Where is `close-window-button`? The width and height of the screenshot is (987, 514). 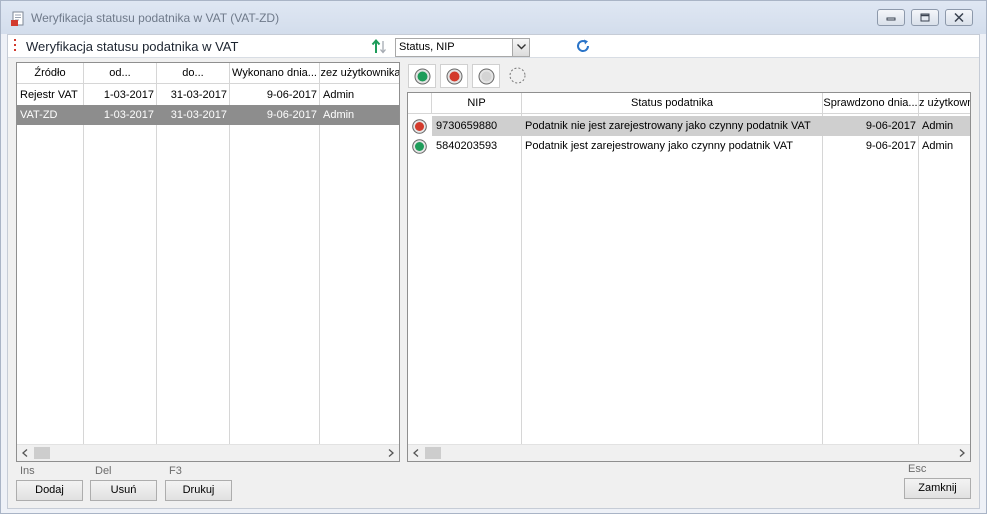 close-window-button is located at coordinates (959, 17).